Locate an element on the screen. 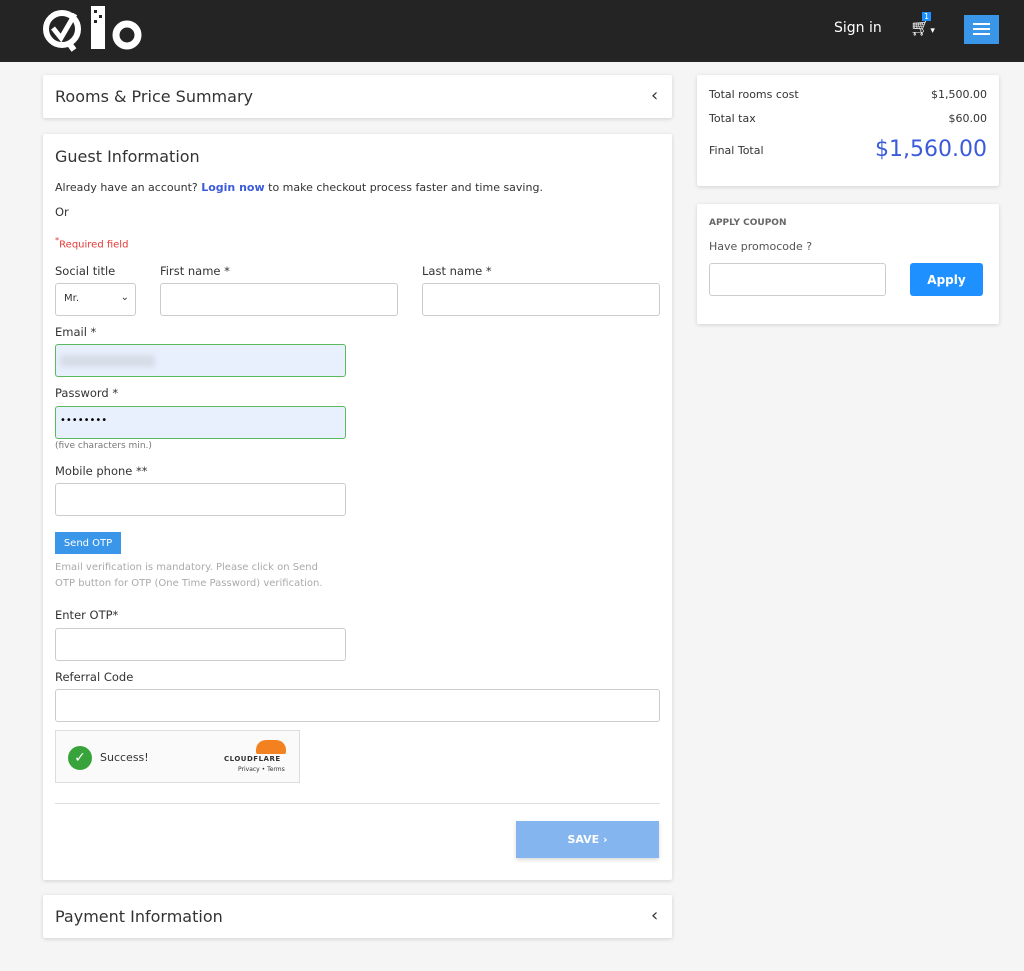 The width and height of the screenshot is (1024, 971). chevron-right-icon: › is located at coordinates (605, 839).